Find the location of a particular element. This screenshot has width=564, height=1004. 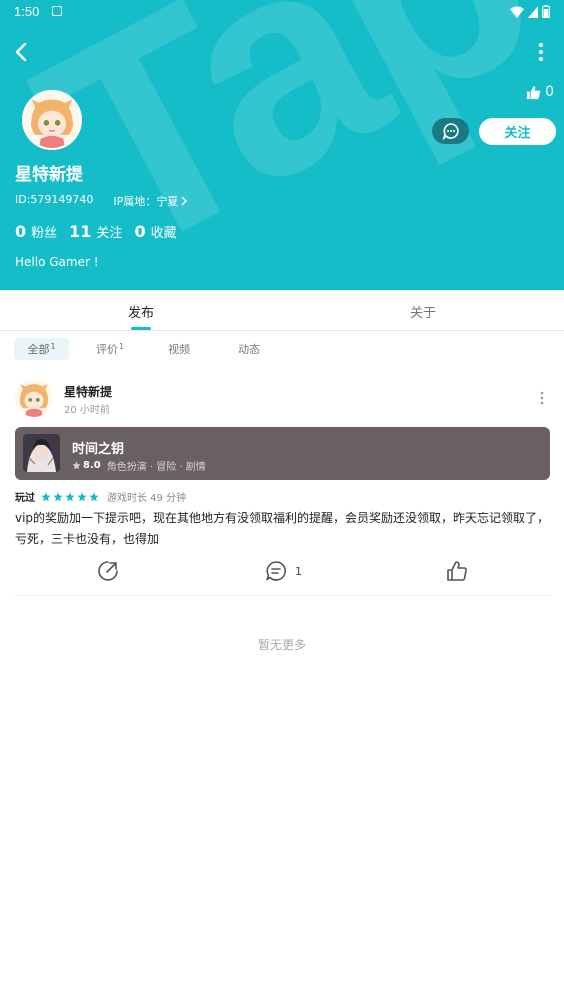

profile-likes: 0 is located at coordinates (540, 92).